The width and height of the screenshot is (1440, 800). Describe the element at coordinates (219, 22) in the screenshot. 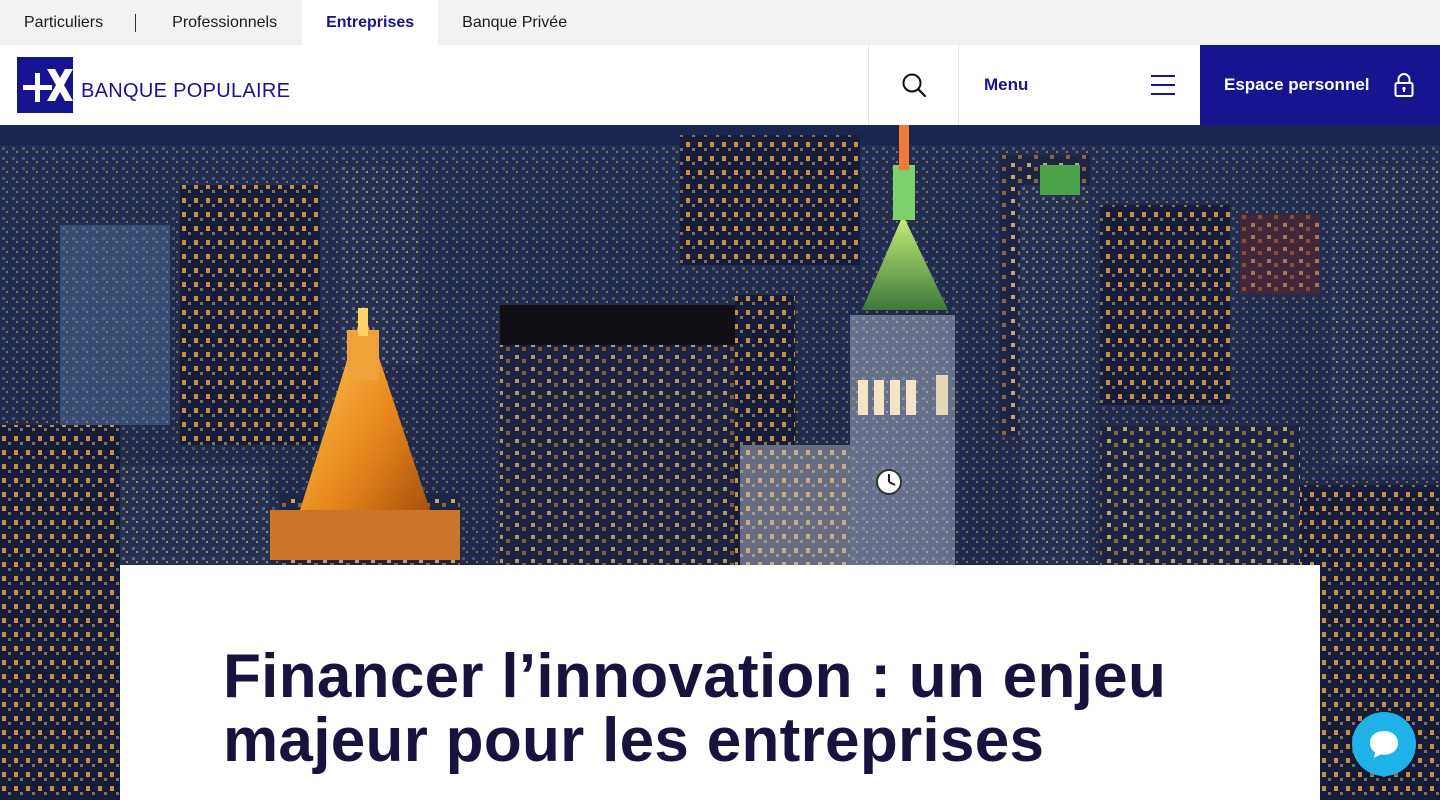

I see `segment-professionnels: Professionnels` at that location.